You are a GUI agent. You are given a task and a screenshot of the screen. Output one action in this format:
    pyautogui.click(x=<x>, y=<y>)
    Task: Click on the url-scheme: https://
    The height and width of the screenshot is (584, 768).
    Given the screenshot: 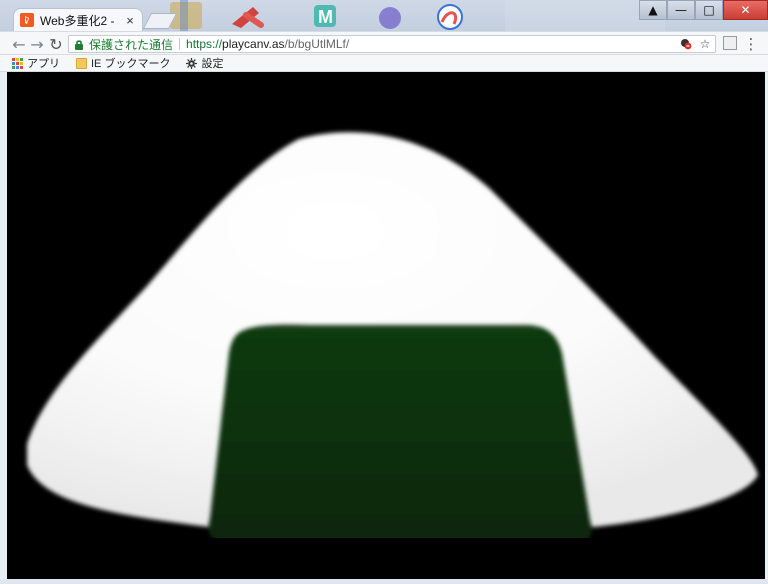 What is the action you would take?
    pyautogui.click(x=204, y=44)
    